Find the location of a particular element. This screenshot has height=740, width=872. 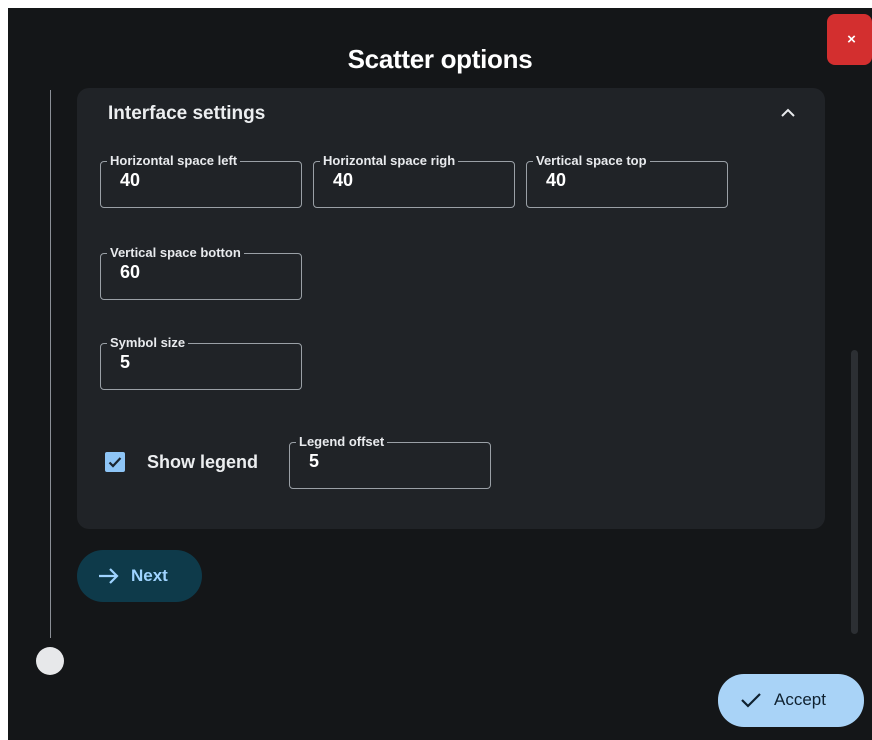

dialog-title: Scatter options is located at coordinates (440, 59).